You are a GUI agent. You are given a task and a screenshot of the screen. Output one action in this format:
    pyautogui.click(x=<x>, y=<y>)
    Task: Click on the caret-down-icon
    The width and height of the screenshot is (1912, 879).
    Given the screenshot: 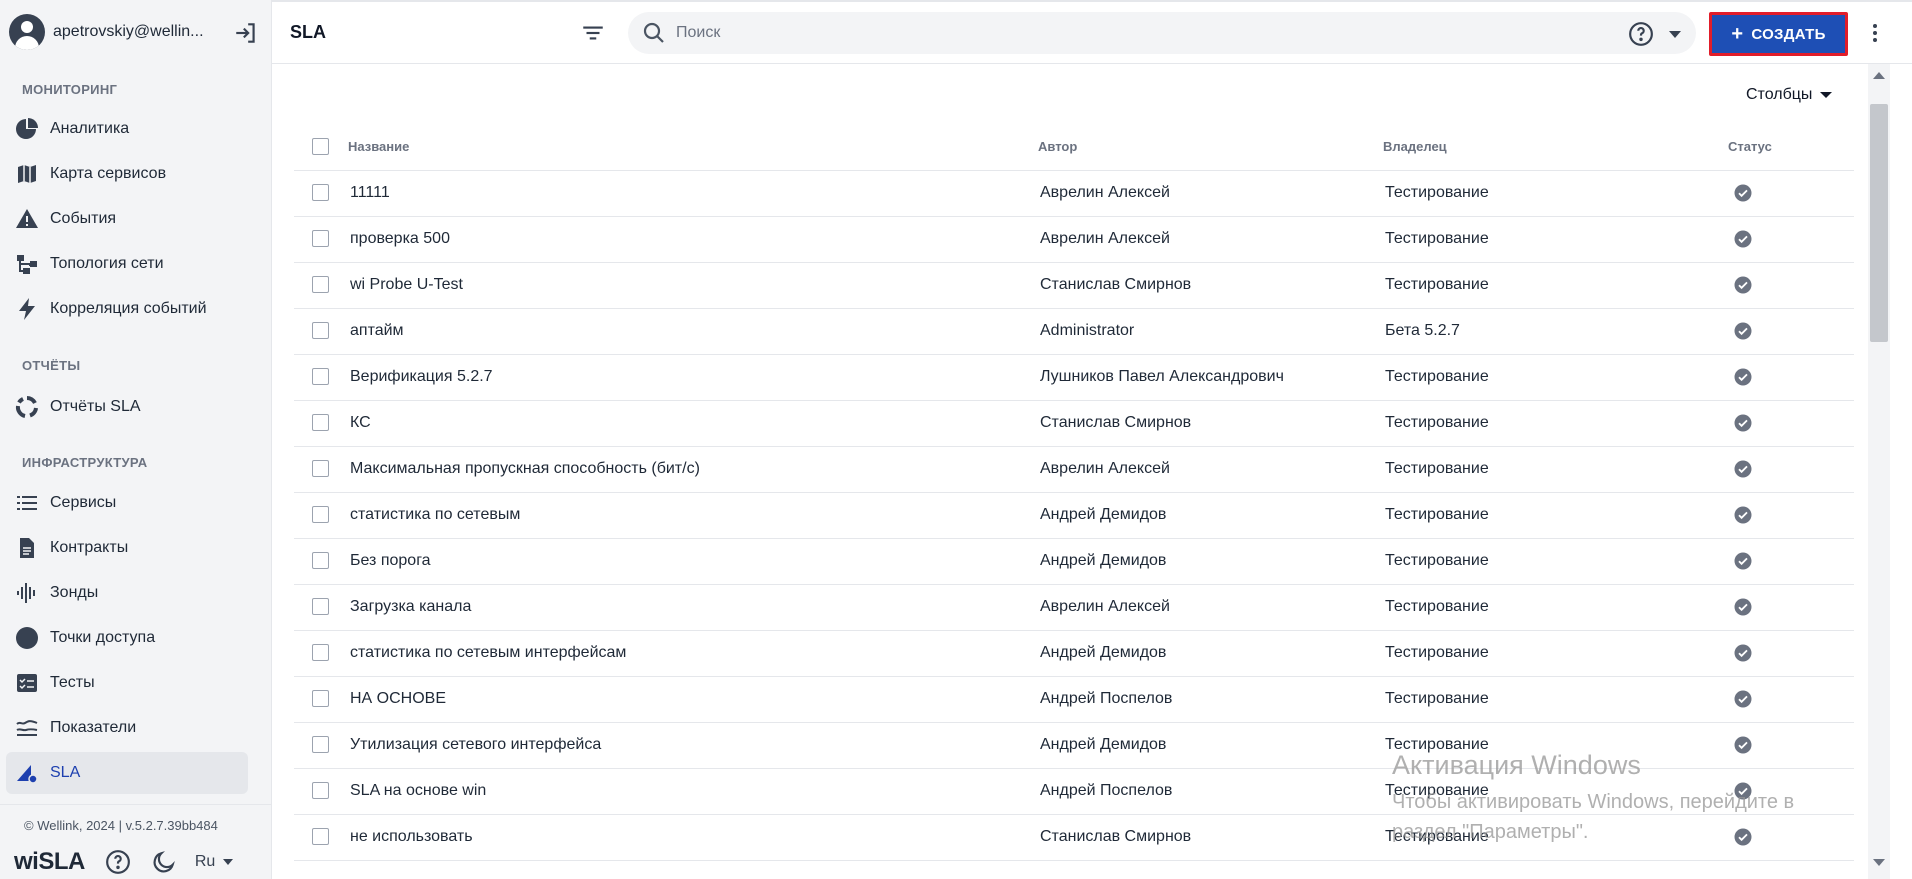 What is the action you would take?
    pyautogui.click(x=1826, y=95)
    